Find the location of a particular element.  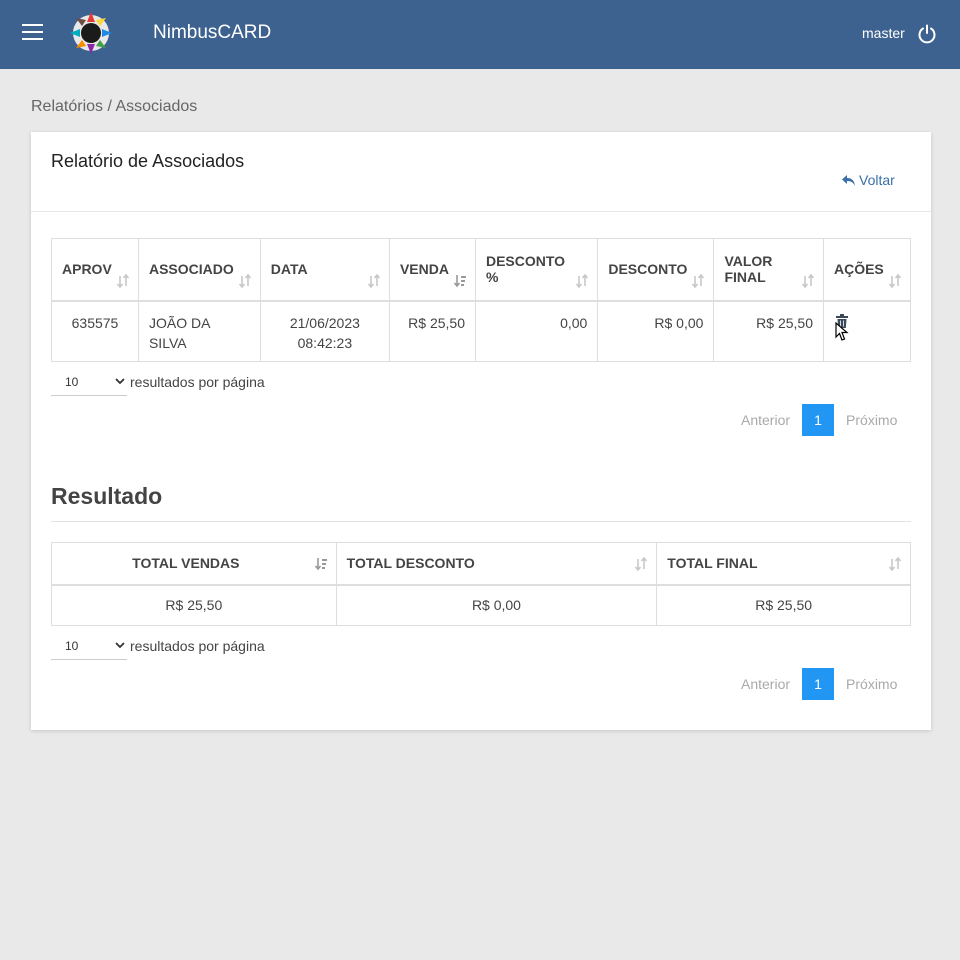

back-link: Voltar is located at coordinates (868, 180).